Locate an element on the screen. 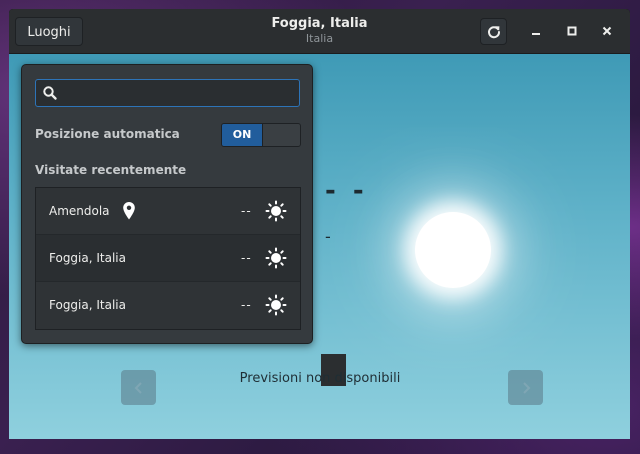  switch-knob is located at coordinates (281, 135).